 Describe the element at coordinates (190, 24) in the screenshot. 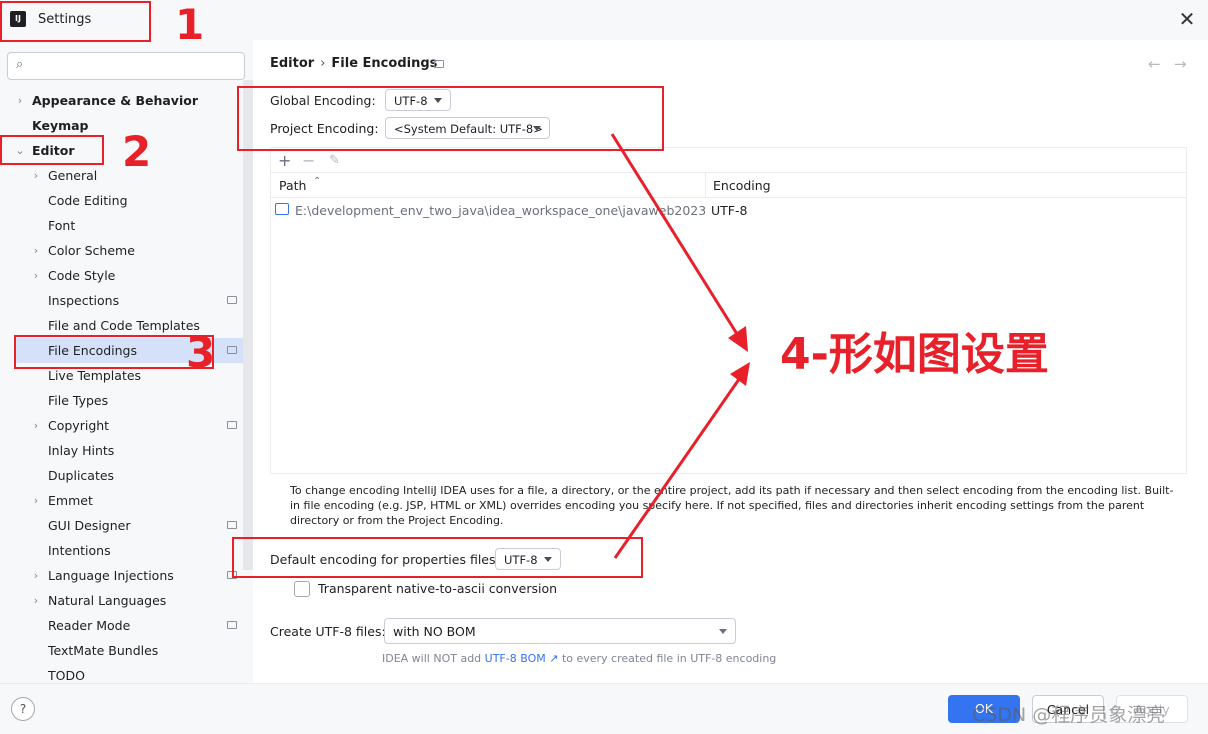

I see `annotation-number-1: 1` at that location.